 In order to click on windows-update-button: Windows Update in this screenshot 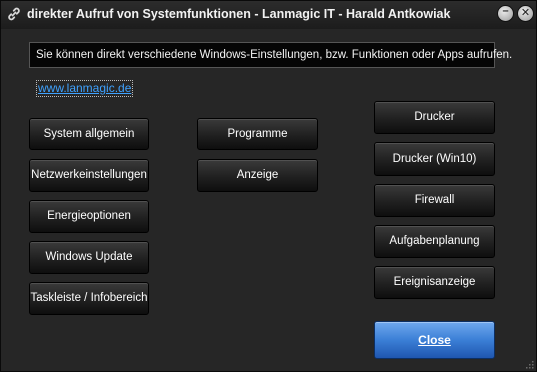, I will do `click(89, 257)`.